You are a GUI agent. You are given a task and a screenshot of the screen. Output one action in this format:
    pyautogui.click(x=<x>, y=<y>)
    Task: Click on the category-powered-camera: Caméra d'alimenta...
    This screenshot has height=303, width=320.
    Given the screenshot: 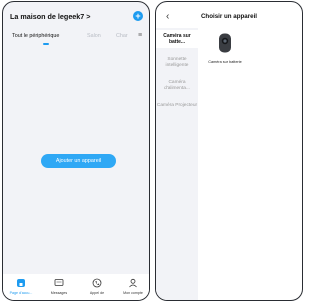 What is the action you would take?
    pyautogui.click(x=177, y=86)
    